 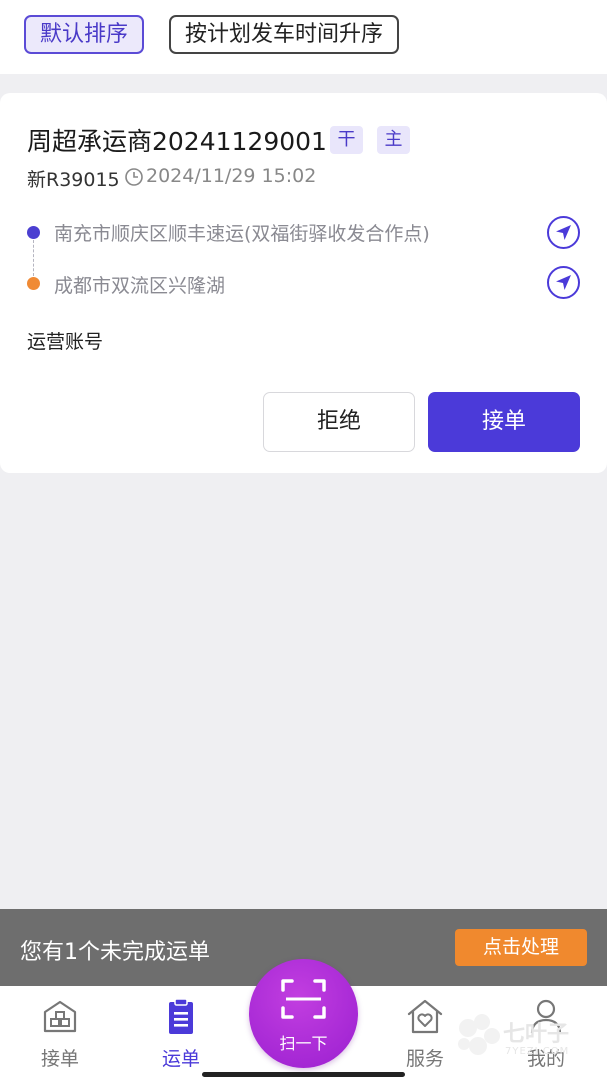 What do you see at coordinates (303, 1043) in the screenshot?
I see `scan-label: 扫一下` at bounding box center [303, 1043].